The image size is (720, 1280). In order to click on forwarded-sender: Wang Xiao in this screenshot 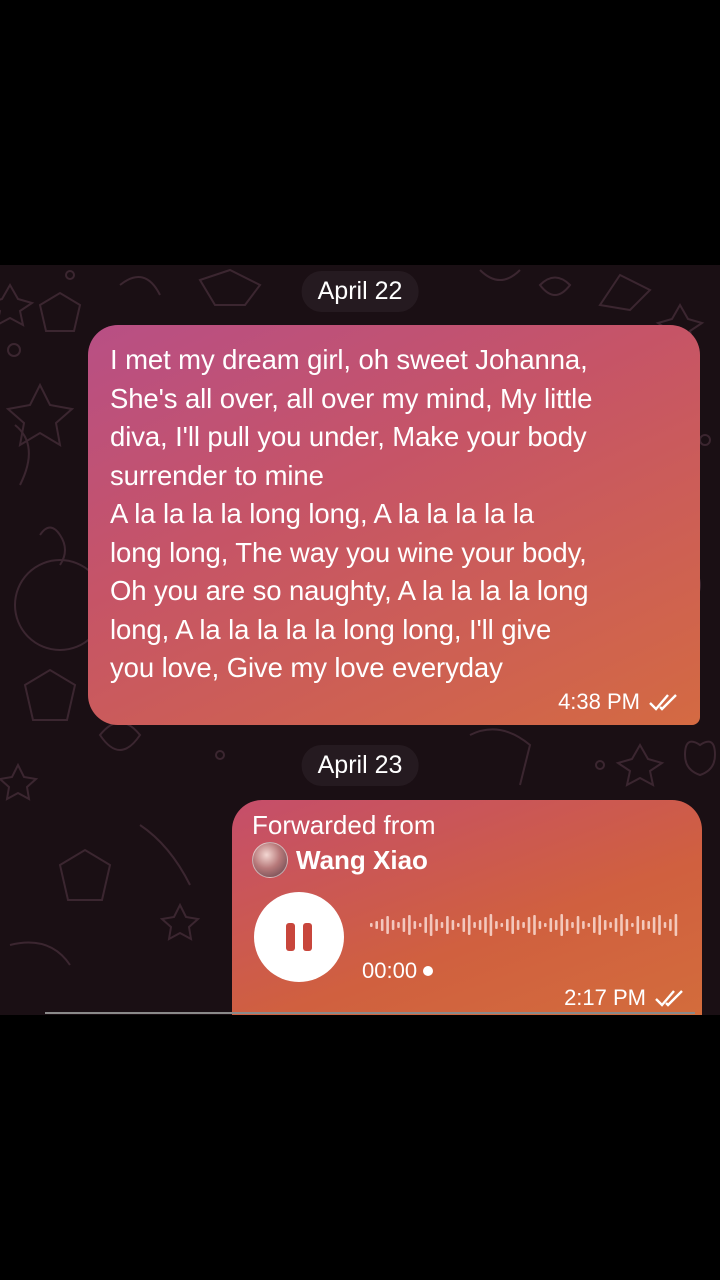, I will do `click(340, 860)`.